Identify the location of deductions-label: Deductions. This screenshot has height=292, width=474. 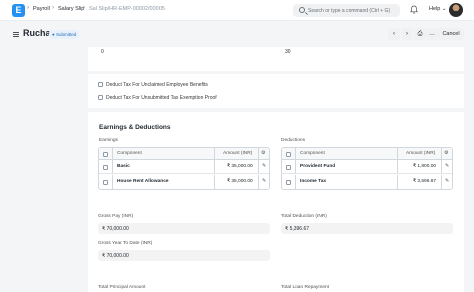
(293, 140).